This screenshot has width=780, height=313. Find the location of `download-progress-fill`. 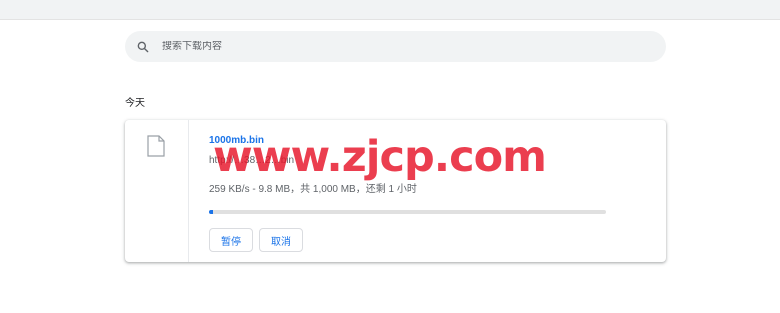

download-progress-fill is located at coordinates (211, 212).